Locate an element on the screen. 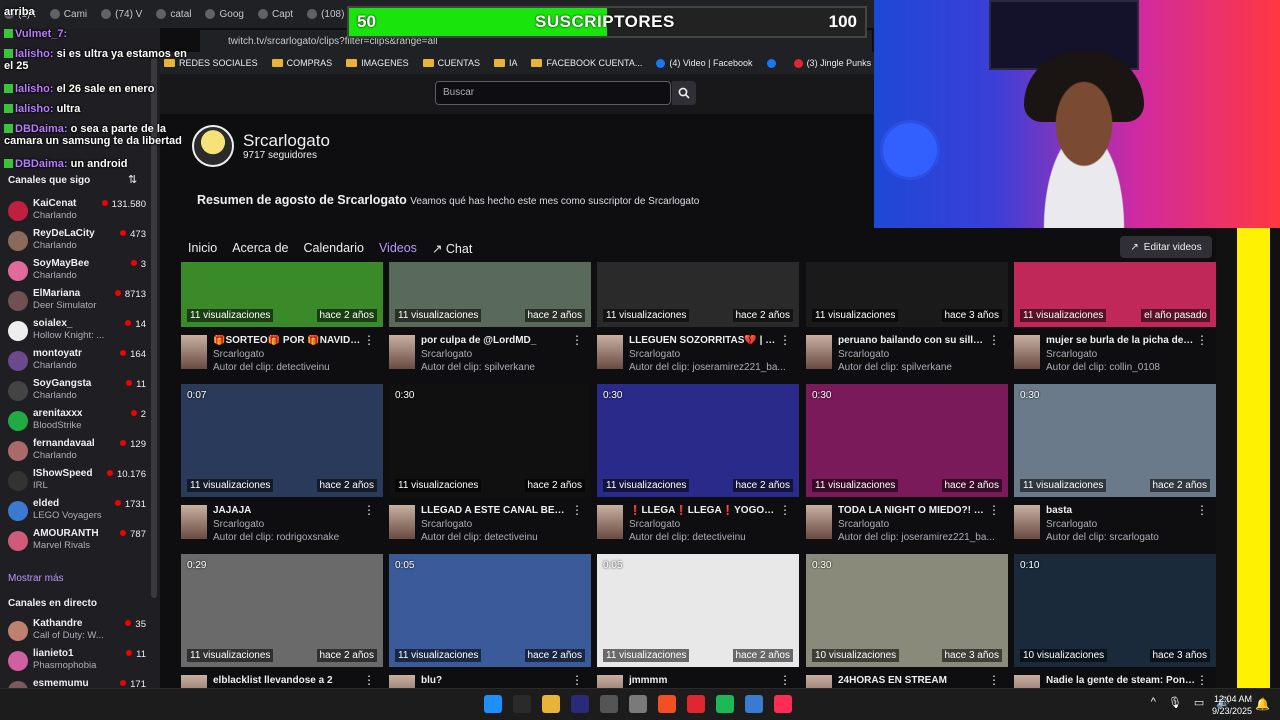 This screenshot has width=1280, height=720. clip-title: por culpa de @LordMD_ is located at coordinates (496, 340).